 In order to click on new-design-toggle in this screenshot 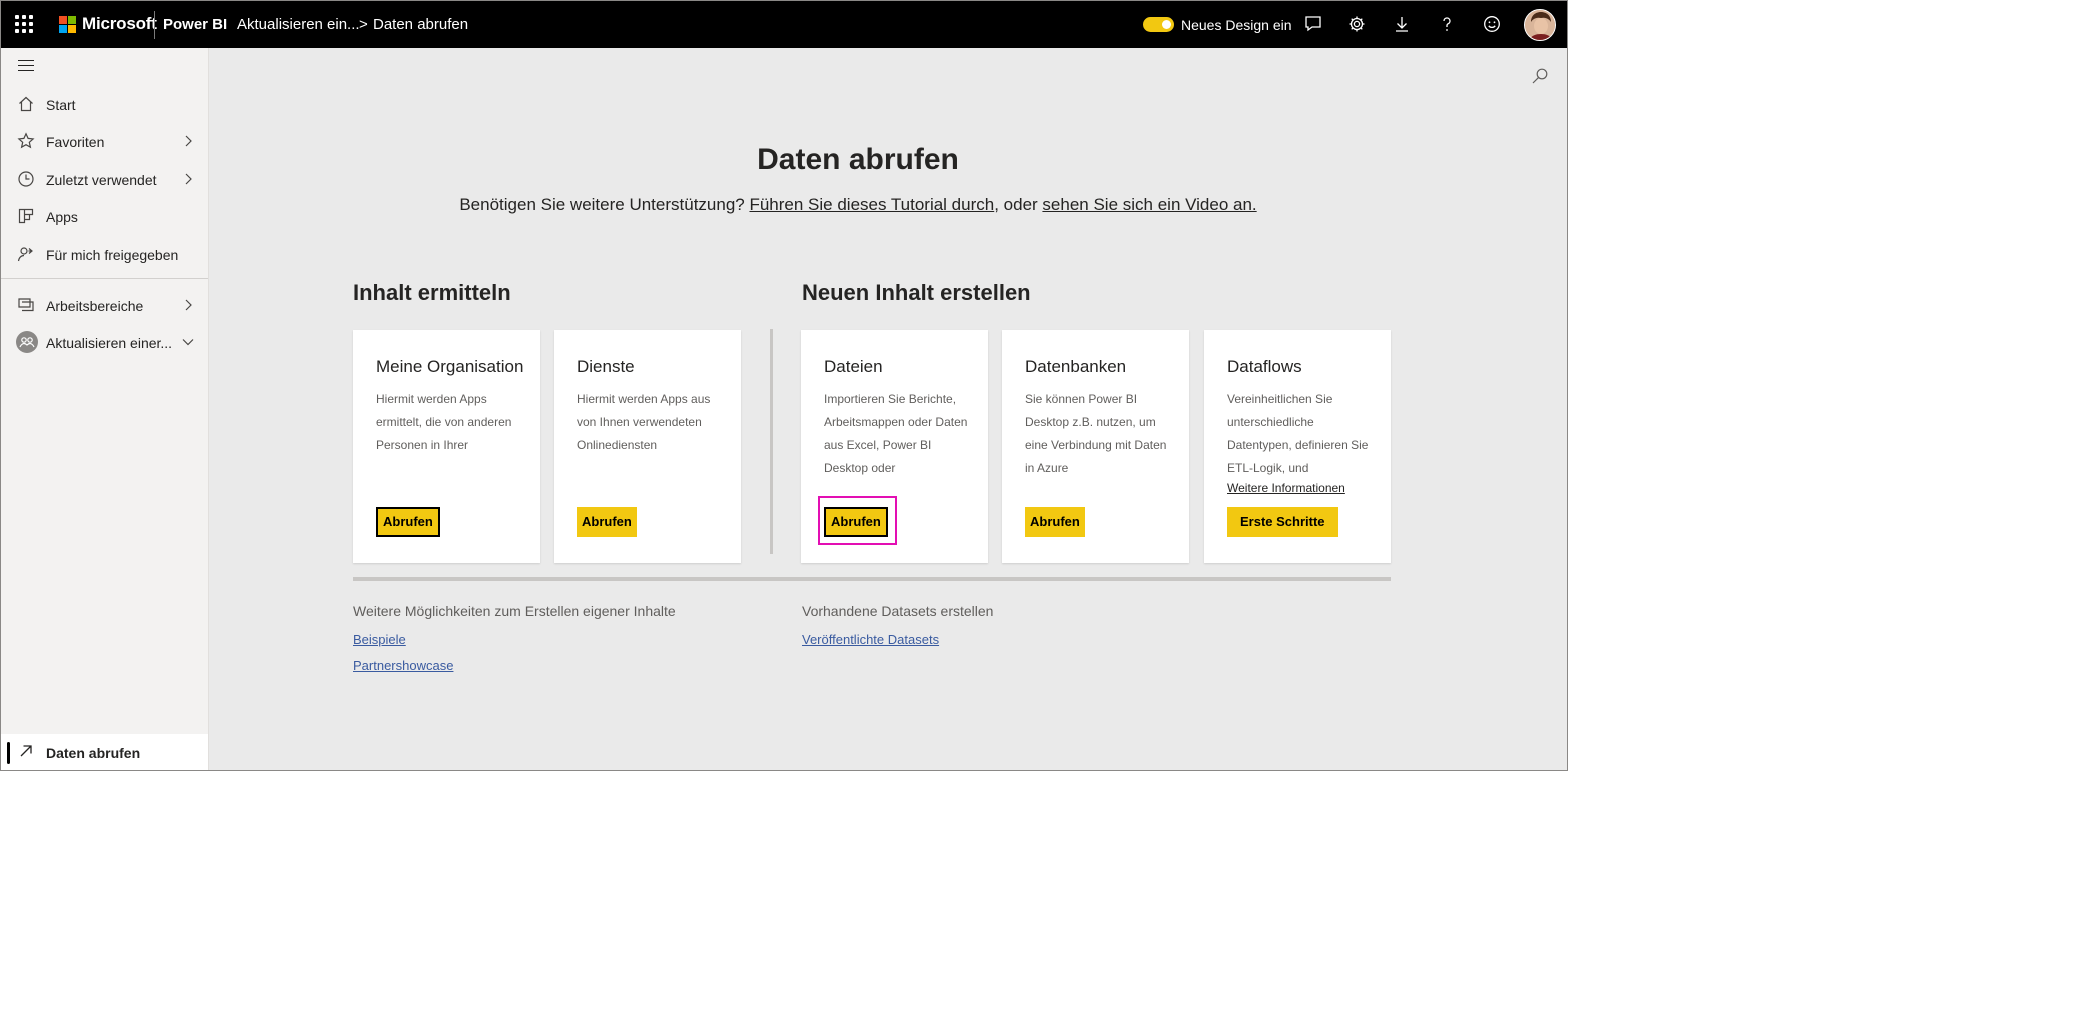, I will do `click(1158, 24)`.